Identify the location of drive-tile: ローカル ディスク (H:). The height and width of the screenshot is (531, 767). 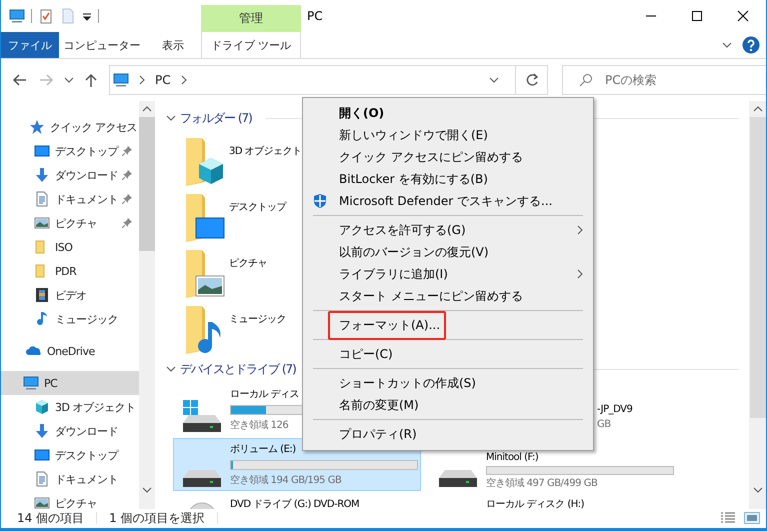
(553, 501).